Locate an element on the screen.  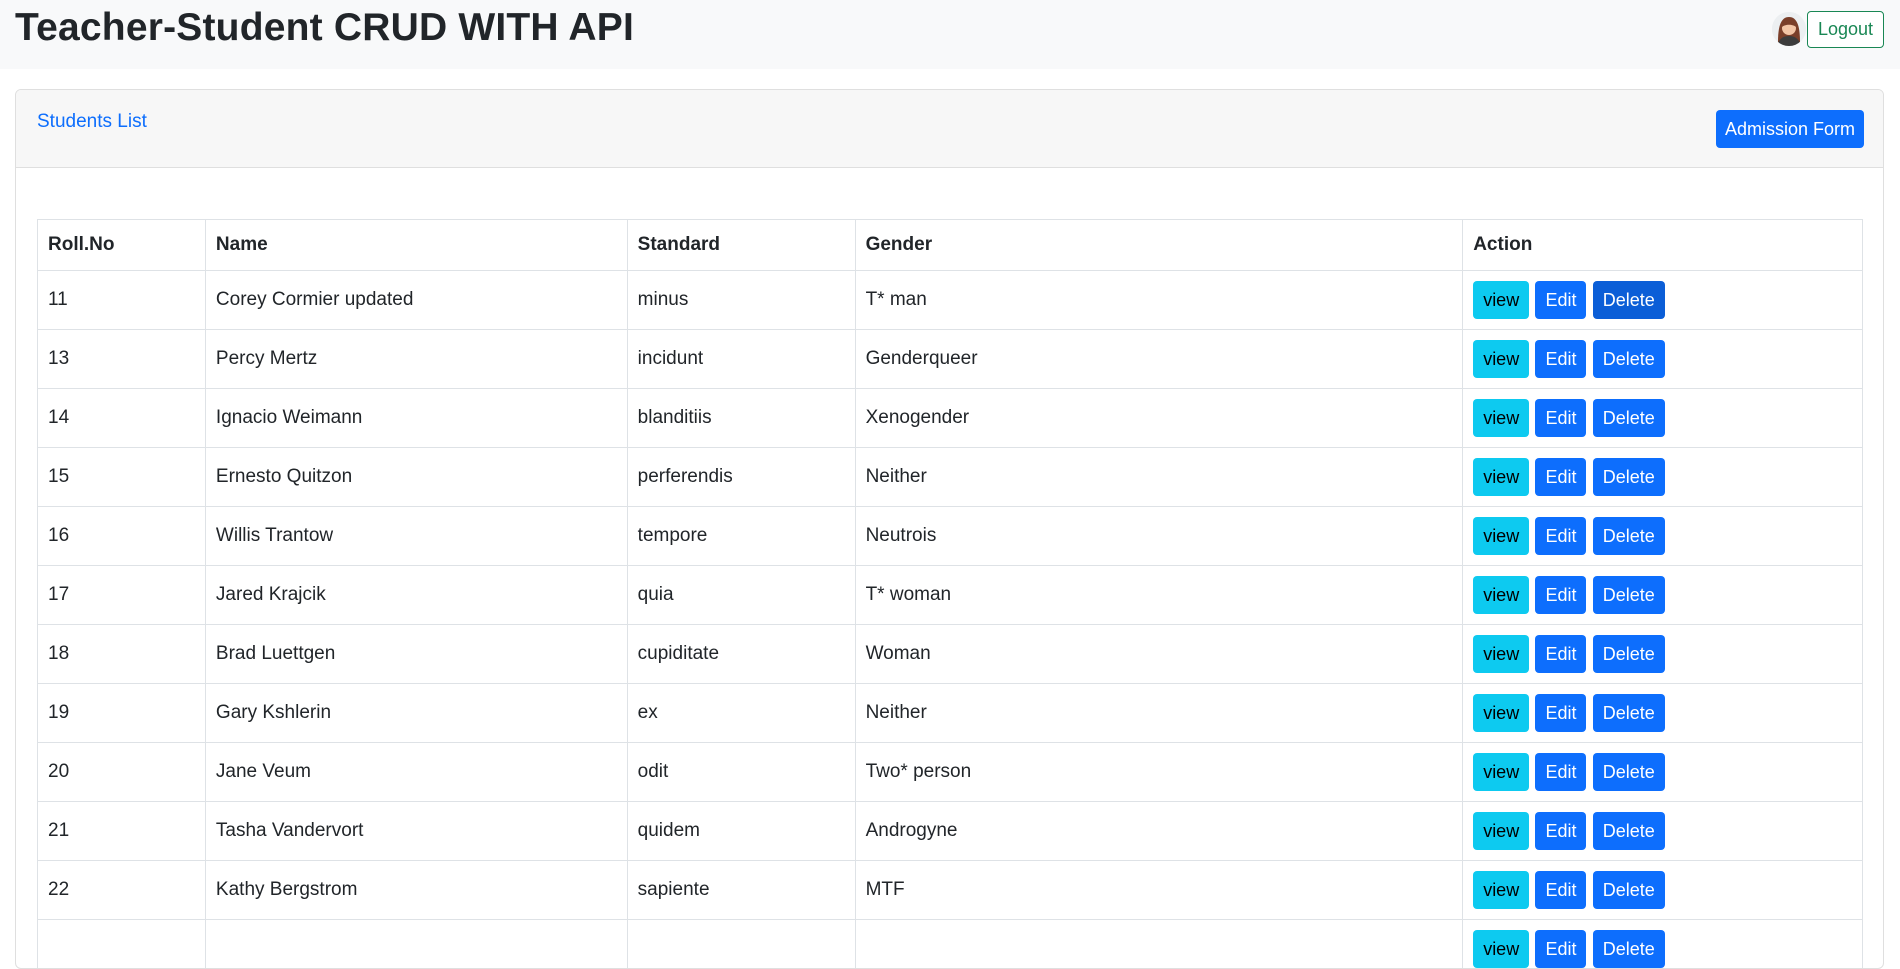
cell-gender: Woman is located at coordinates (1159, 654).